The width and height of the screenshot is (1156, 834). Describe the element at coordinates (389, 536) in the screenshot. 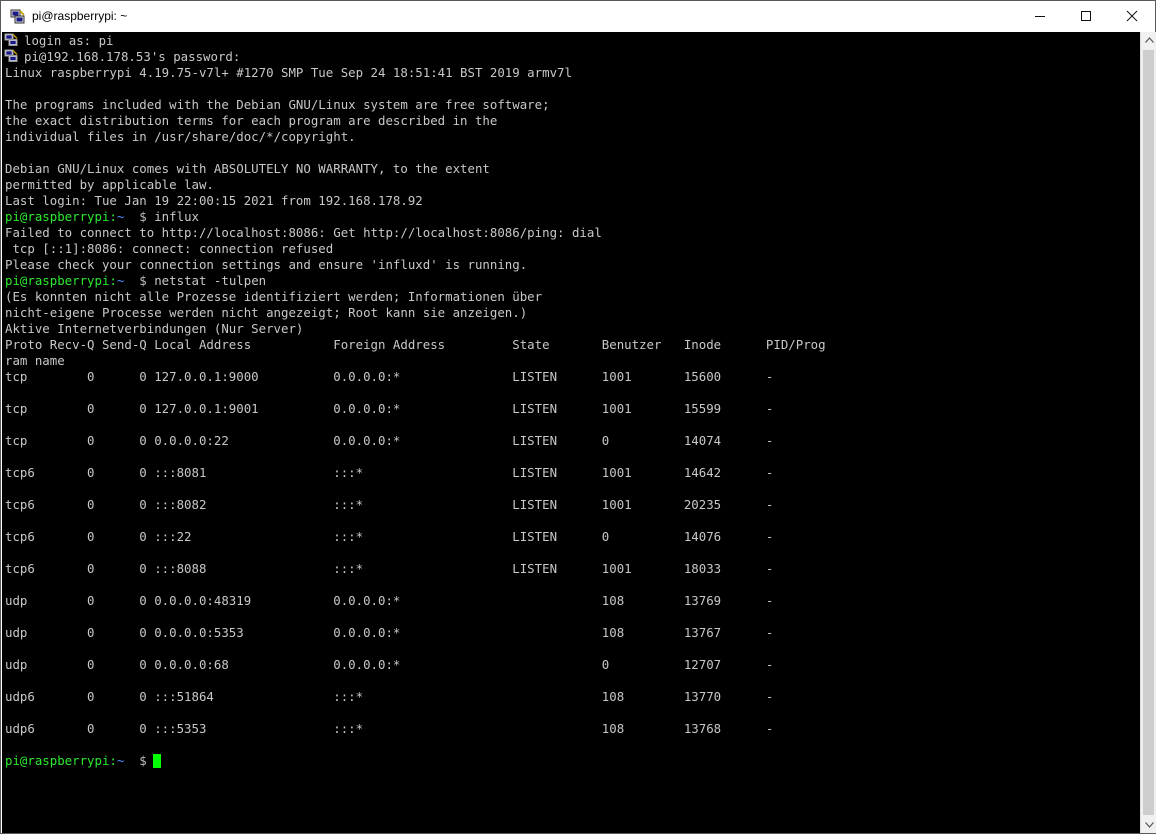

I see `terminal-output-line: tcp6 0 0 :::22 :::* LISTEN 0 14076 -` at that location.